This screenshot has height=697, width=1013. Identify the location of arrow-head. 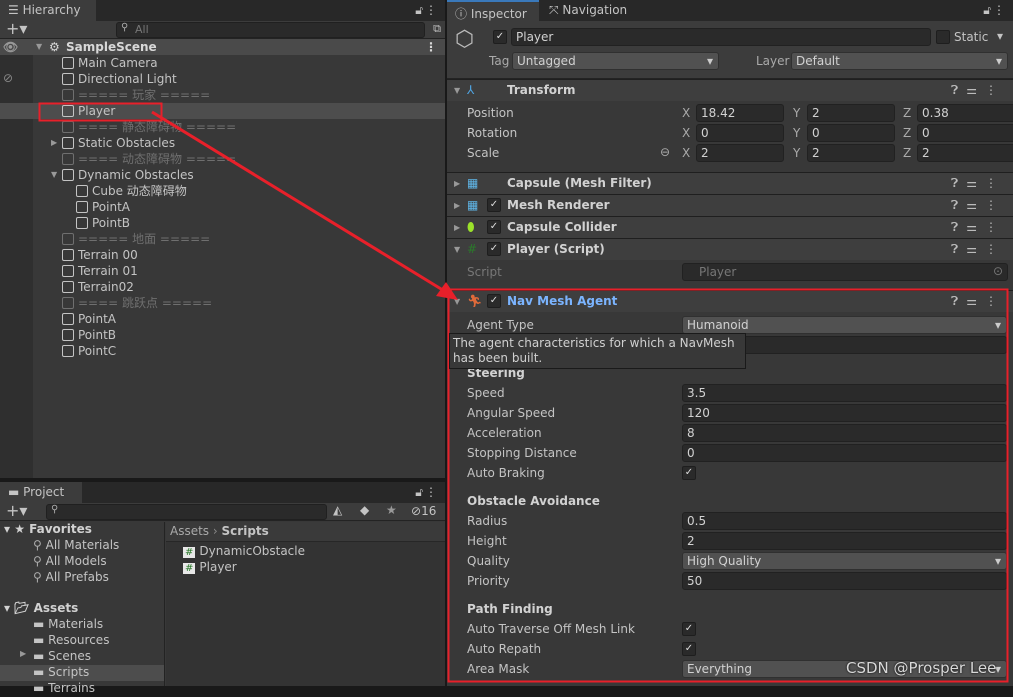
(447, 291).